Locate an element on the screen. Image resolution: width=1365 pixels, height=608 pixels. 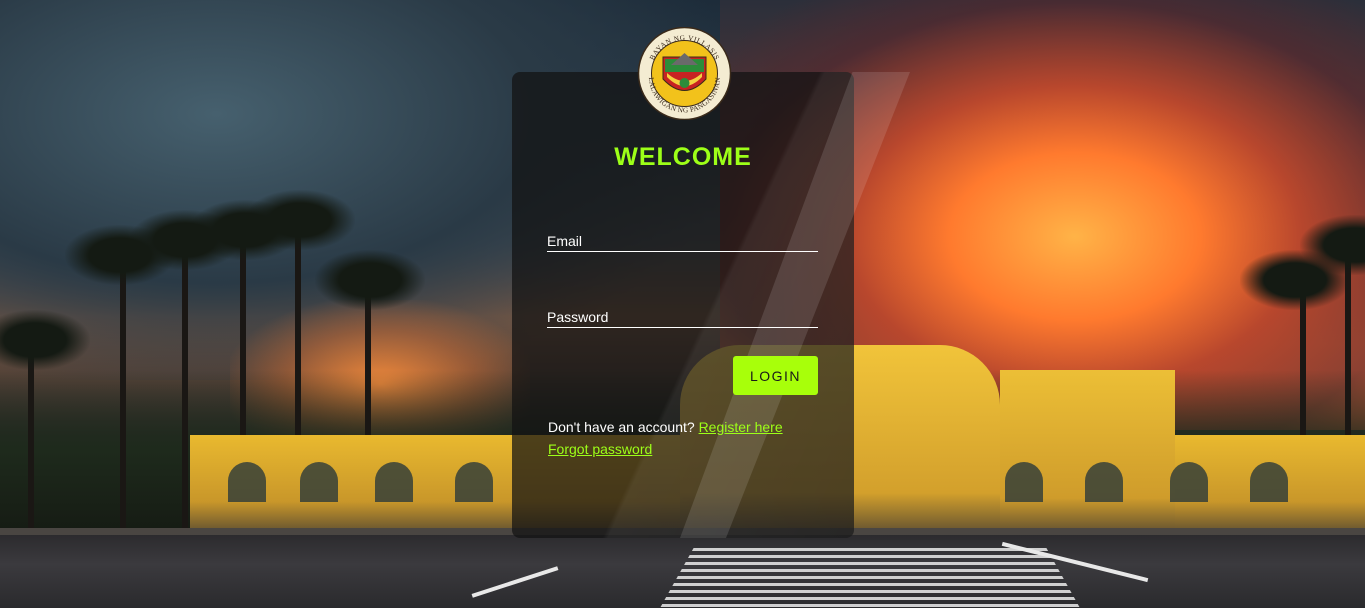
password-input is located at coordinates (684, 318).